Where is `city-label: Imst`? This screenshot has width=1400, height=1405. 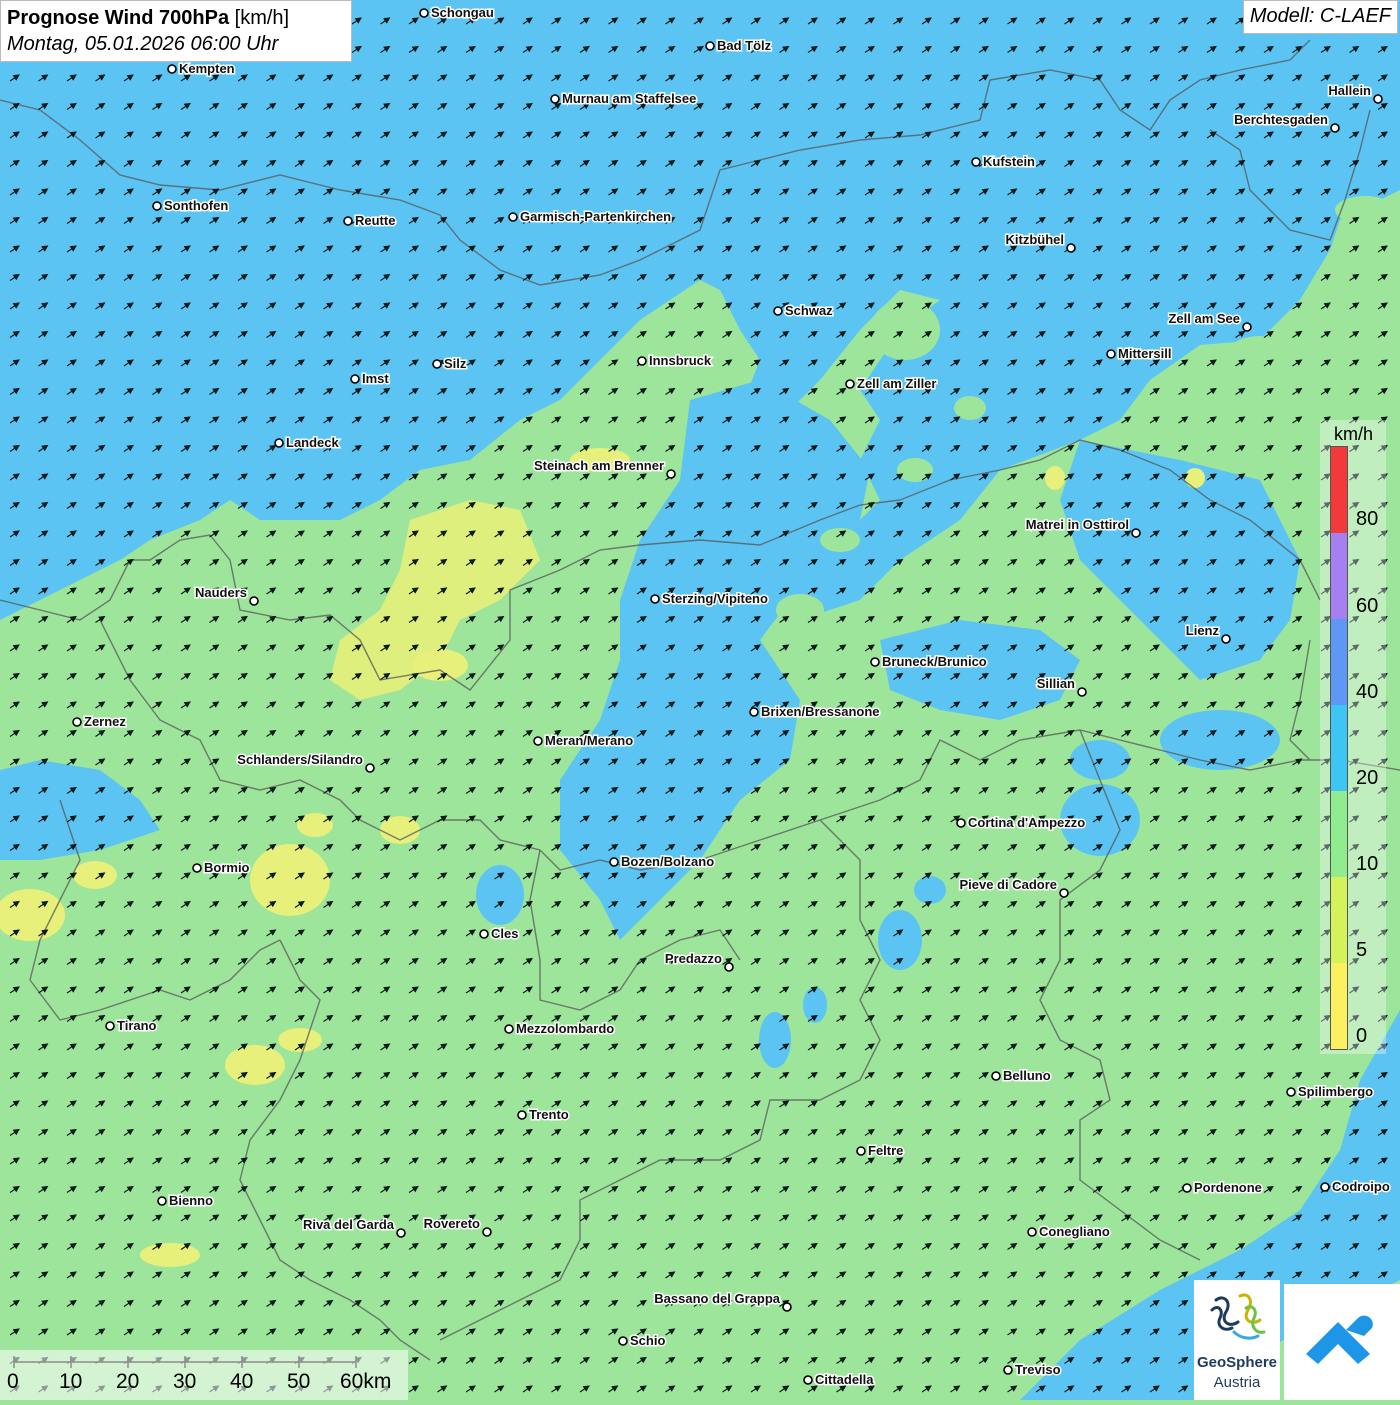 city-label: Imst is located at coordinates (375, 378).